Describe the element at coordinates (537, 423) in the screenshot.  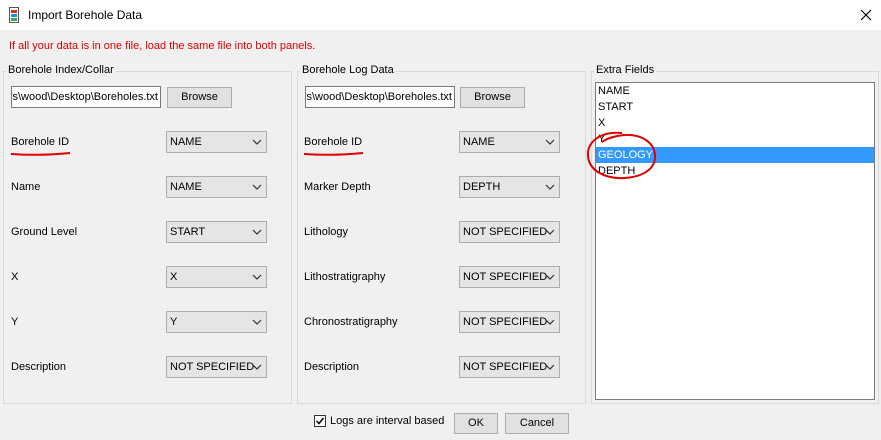
I see `cancel-button: Cancel` at that location.